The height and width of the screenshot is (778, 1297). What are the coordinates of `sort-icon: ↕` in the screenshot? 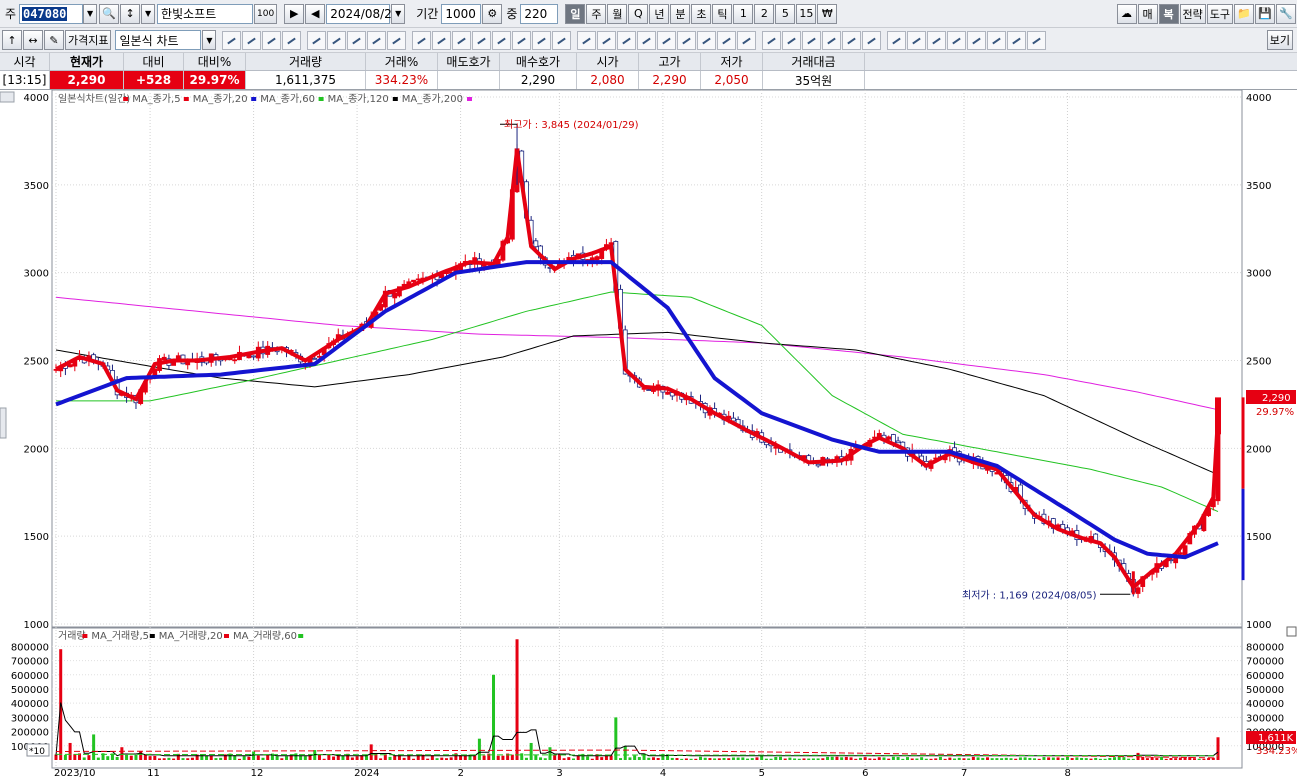 It's located at (130, 13).